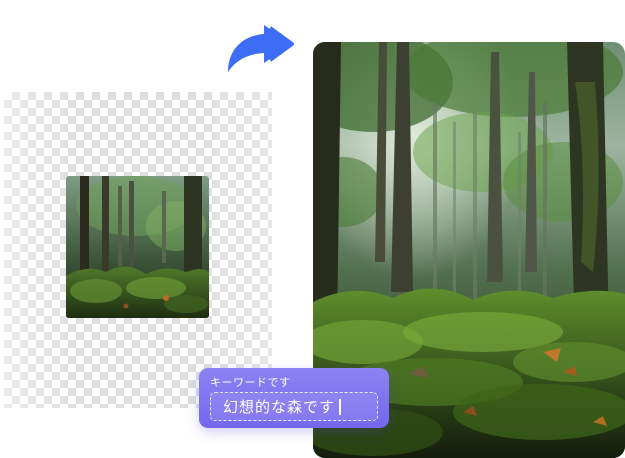 The width and height of the screenshot is (625, 458). Describe the element at coordinates (340, 406) in the screenshot. I see `text-caret` at that location.